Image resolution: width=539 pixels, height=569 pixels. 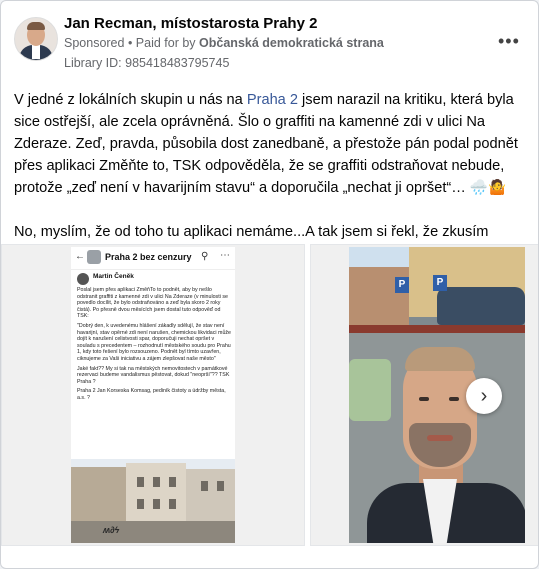 I want to click on chevron-right-icon: ›, so click(x=484, y=396).